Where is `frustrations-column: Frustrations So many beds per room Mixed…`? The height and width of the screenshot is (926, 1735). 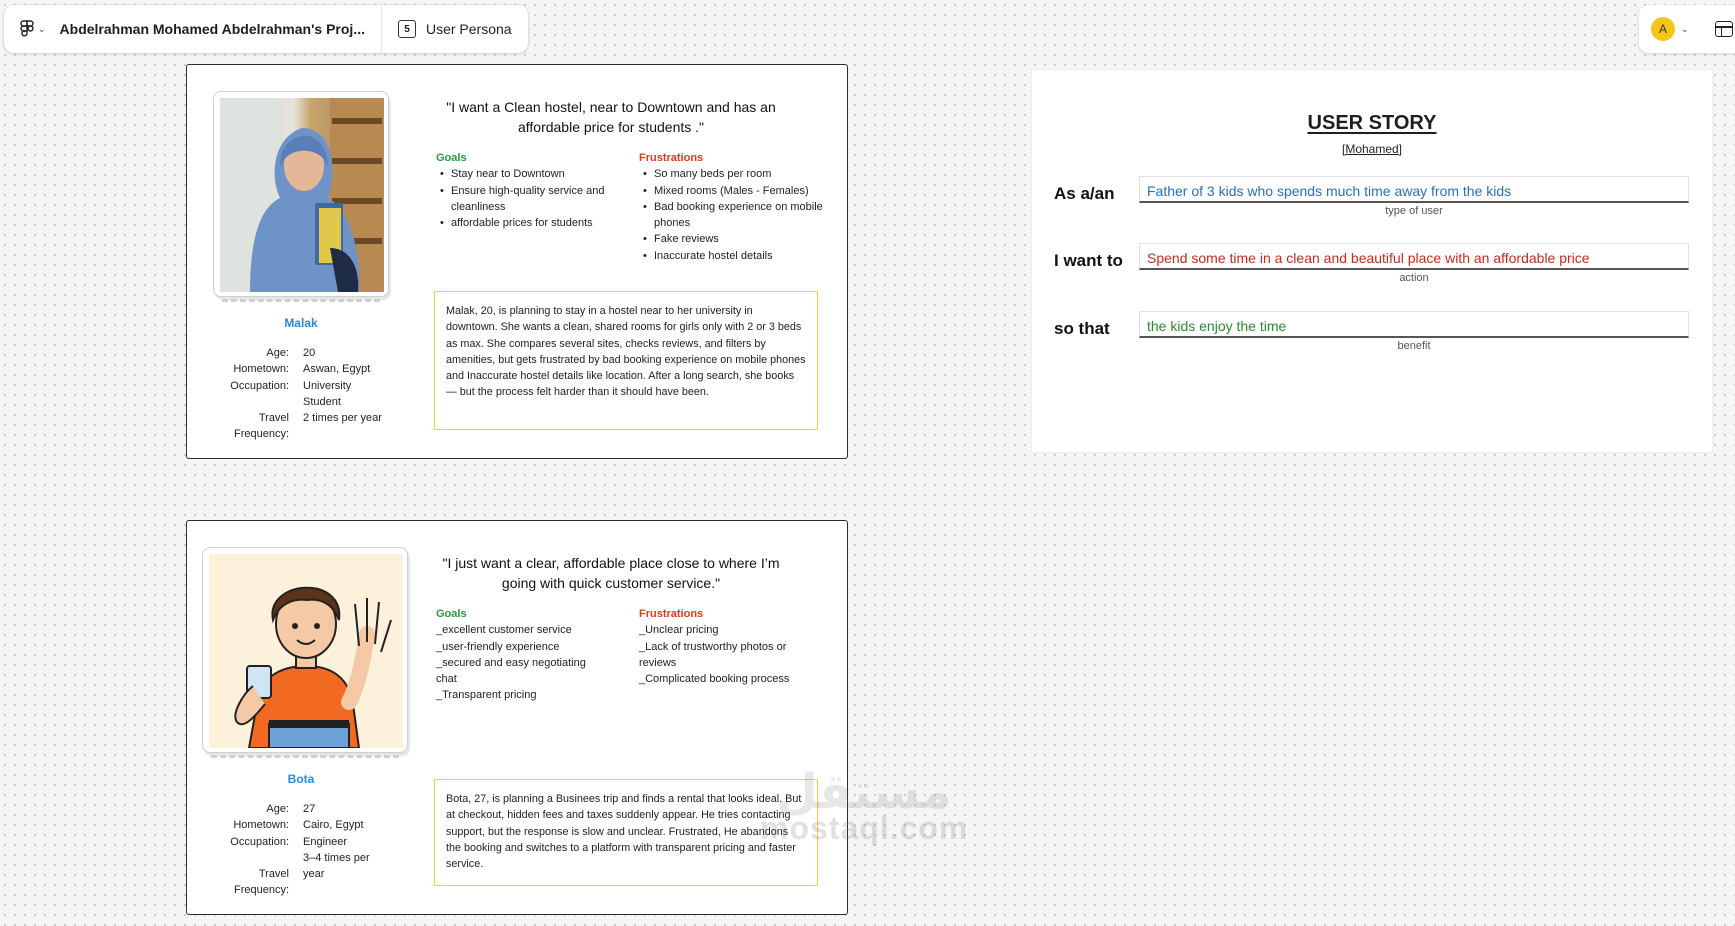 frustrations-column: Frustrations So many beds per room Mixed… is located at coordinates (731, 207).